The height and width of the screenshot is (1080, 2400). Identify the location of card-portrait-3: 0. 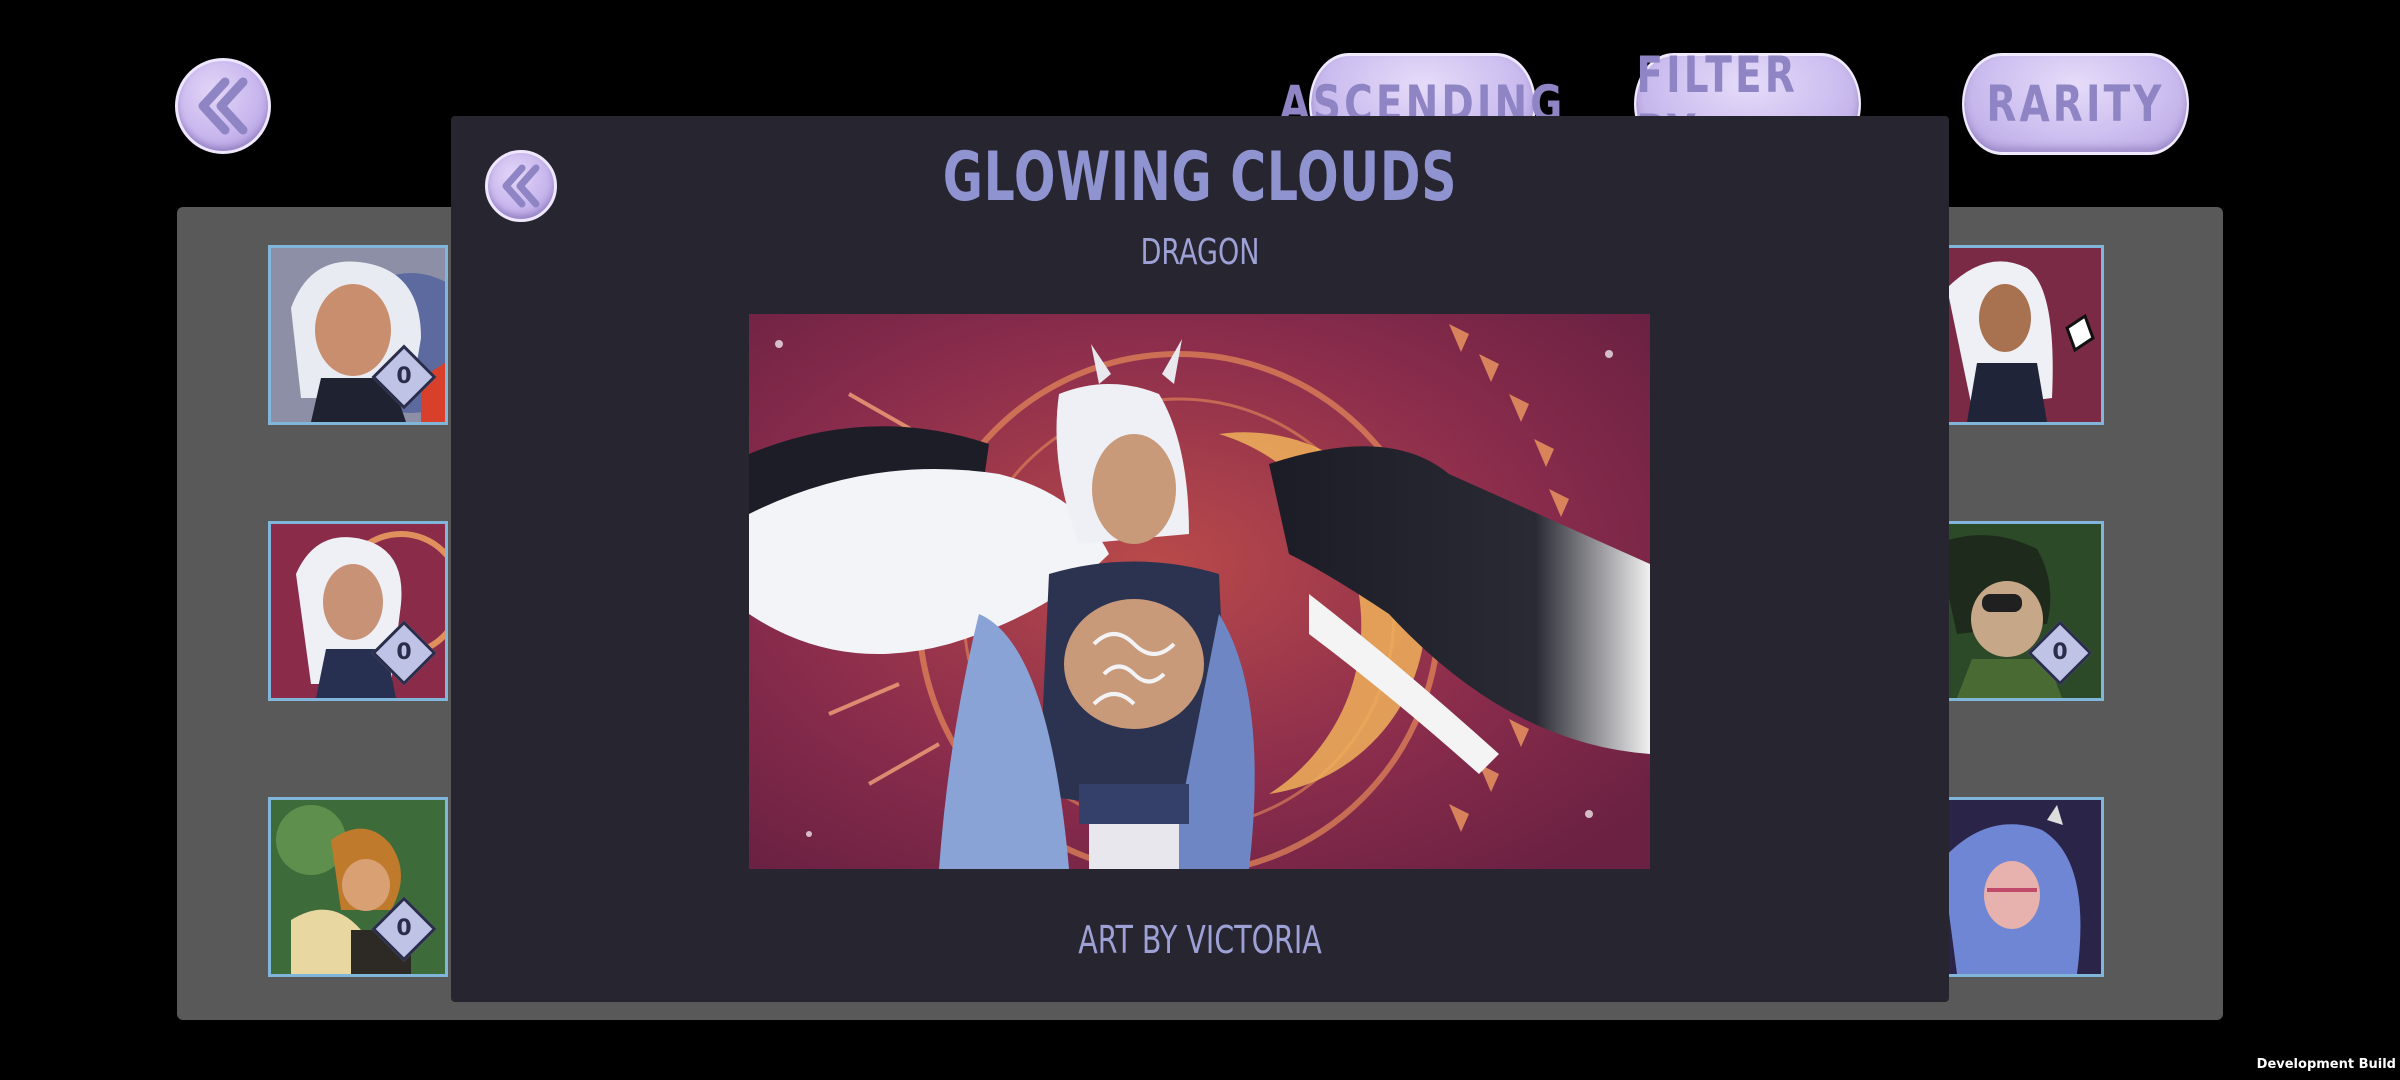
(358, 887).